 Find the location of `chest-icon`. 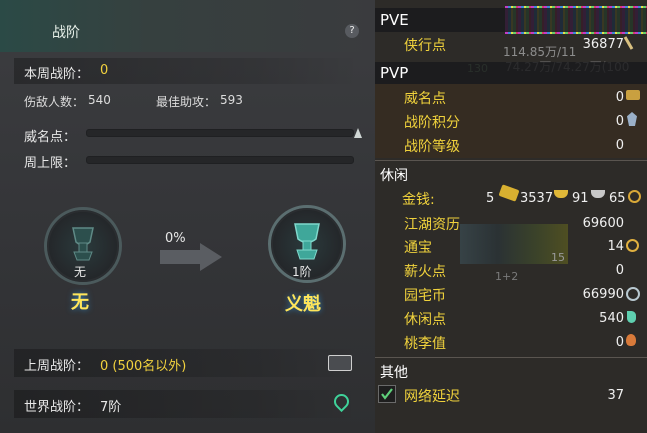

chest-icon is located at coordinates (340, 363).